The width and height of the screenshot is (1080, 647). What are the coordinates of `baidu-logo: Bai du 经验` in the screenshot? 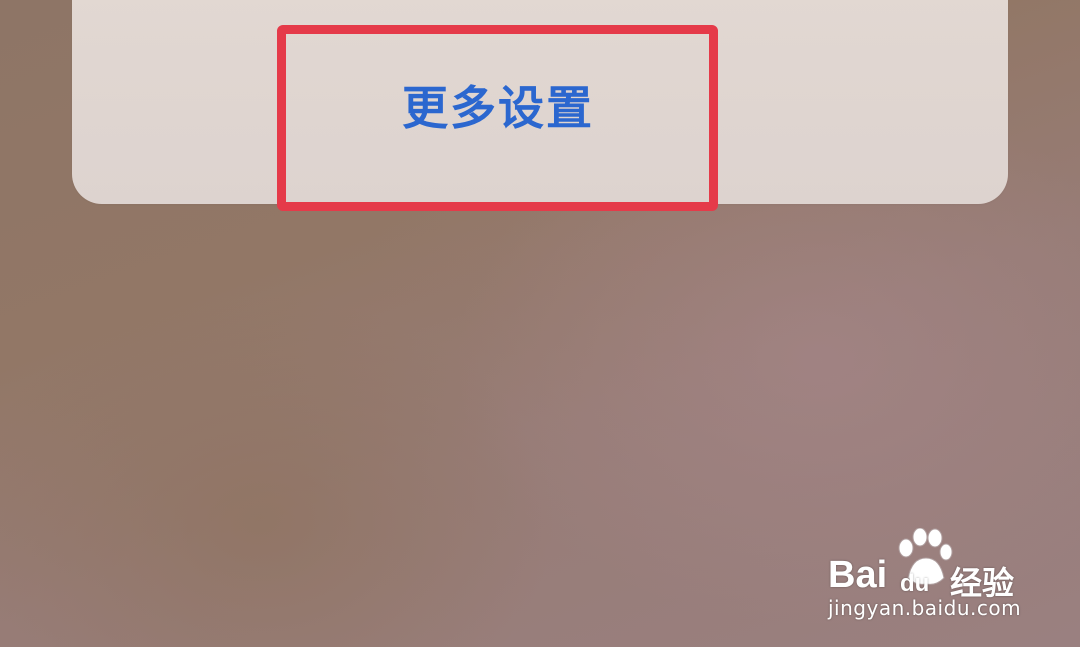 It's located at (926, 576).